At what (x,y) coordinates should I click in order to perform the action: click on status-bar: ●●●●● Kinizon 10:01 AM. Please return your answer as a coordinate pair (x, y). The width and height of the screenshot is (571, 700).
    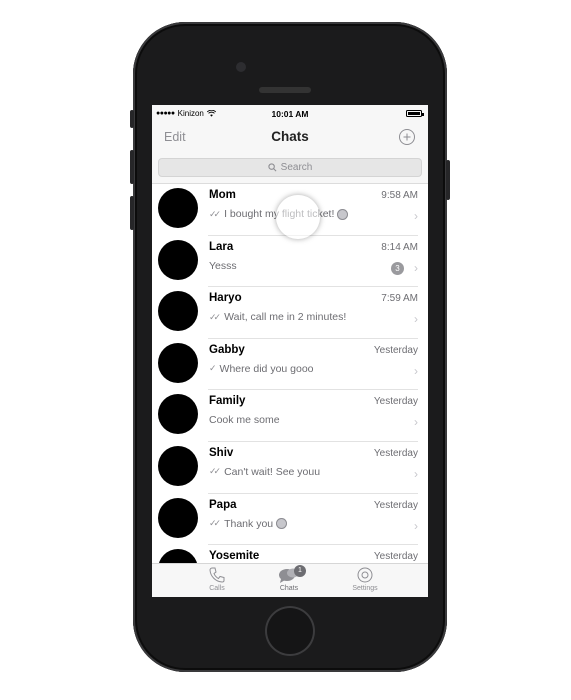
    Looking at the image, I should click on (290, 114).